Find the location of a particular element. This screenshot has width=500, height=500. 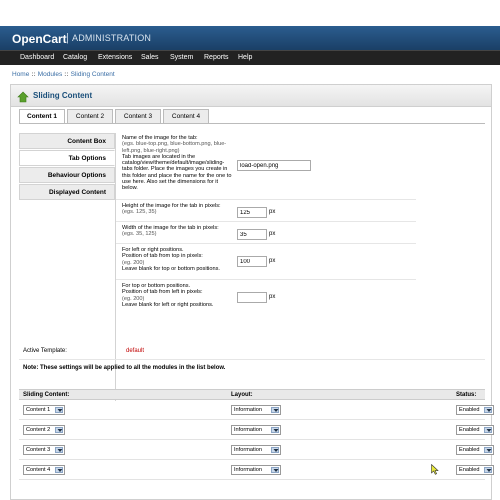

mouse-cursor-icon is located at coordinates (435, 468).